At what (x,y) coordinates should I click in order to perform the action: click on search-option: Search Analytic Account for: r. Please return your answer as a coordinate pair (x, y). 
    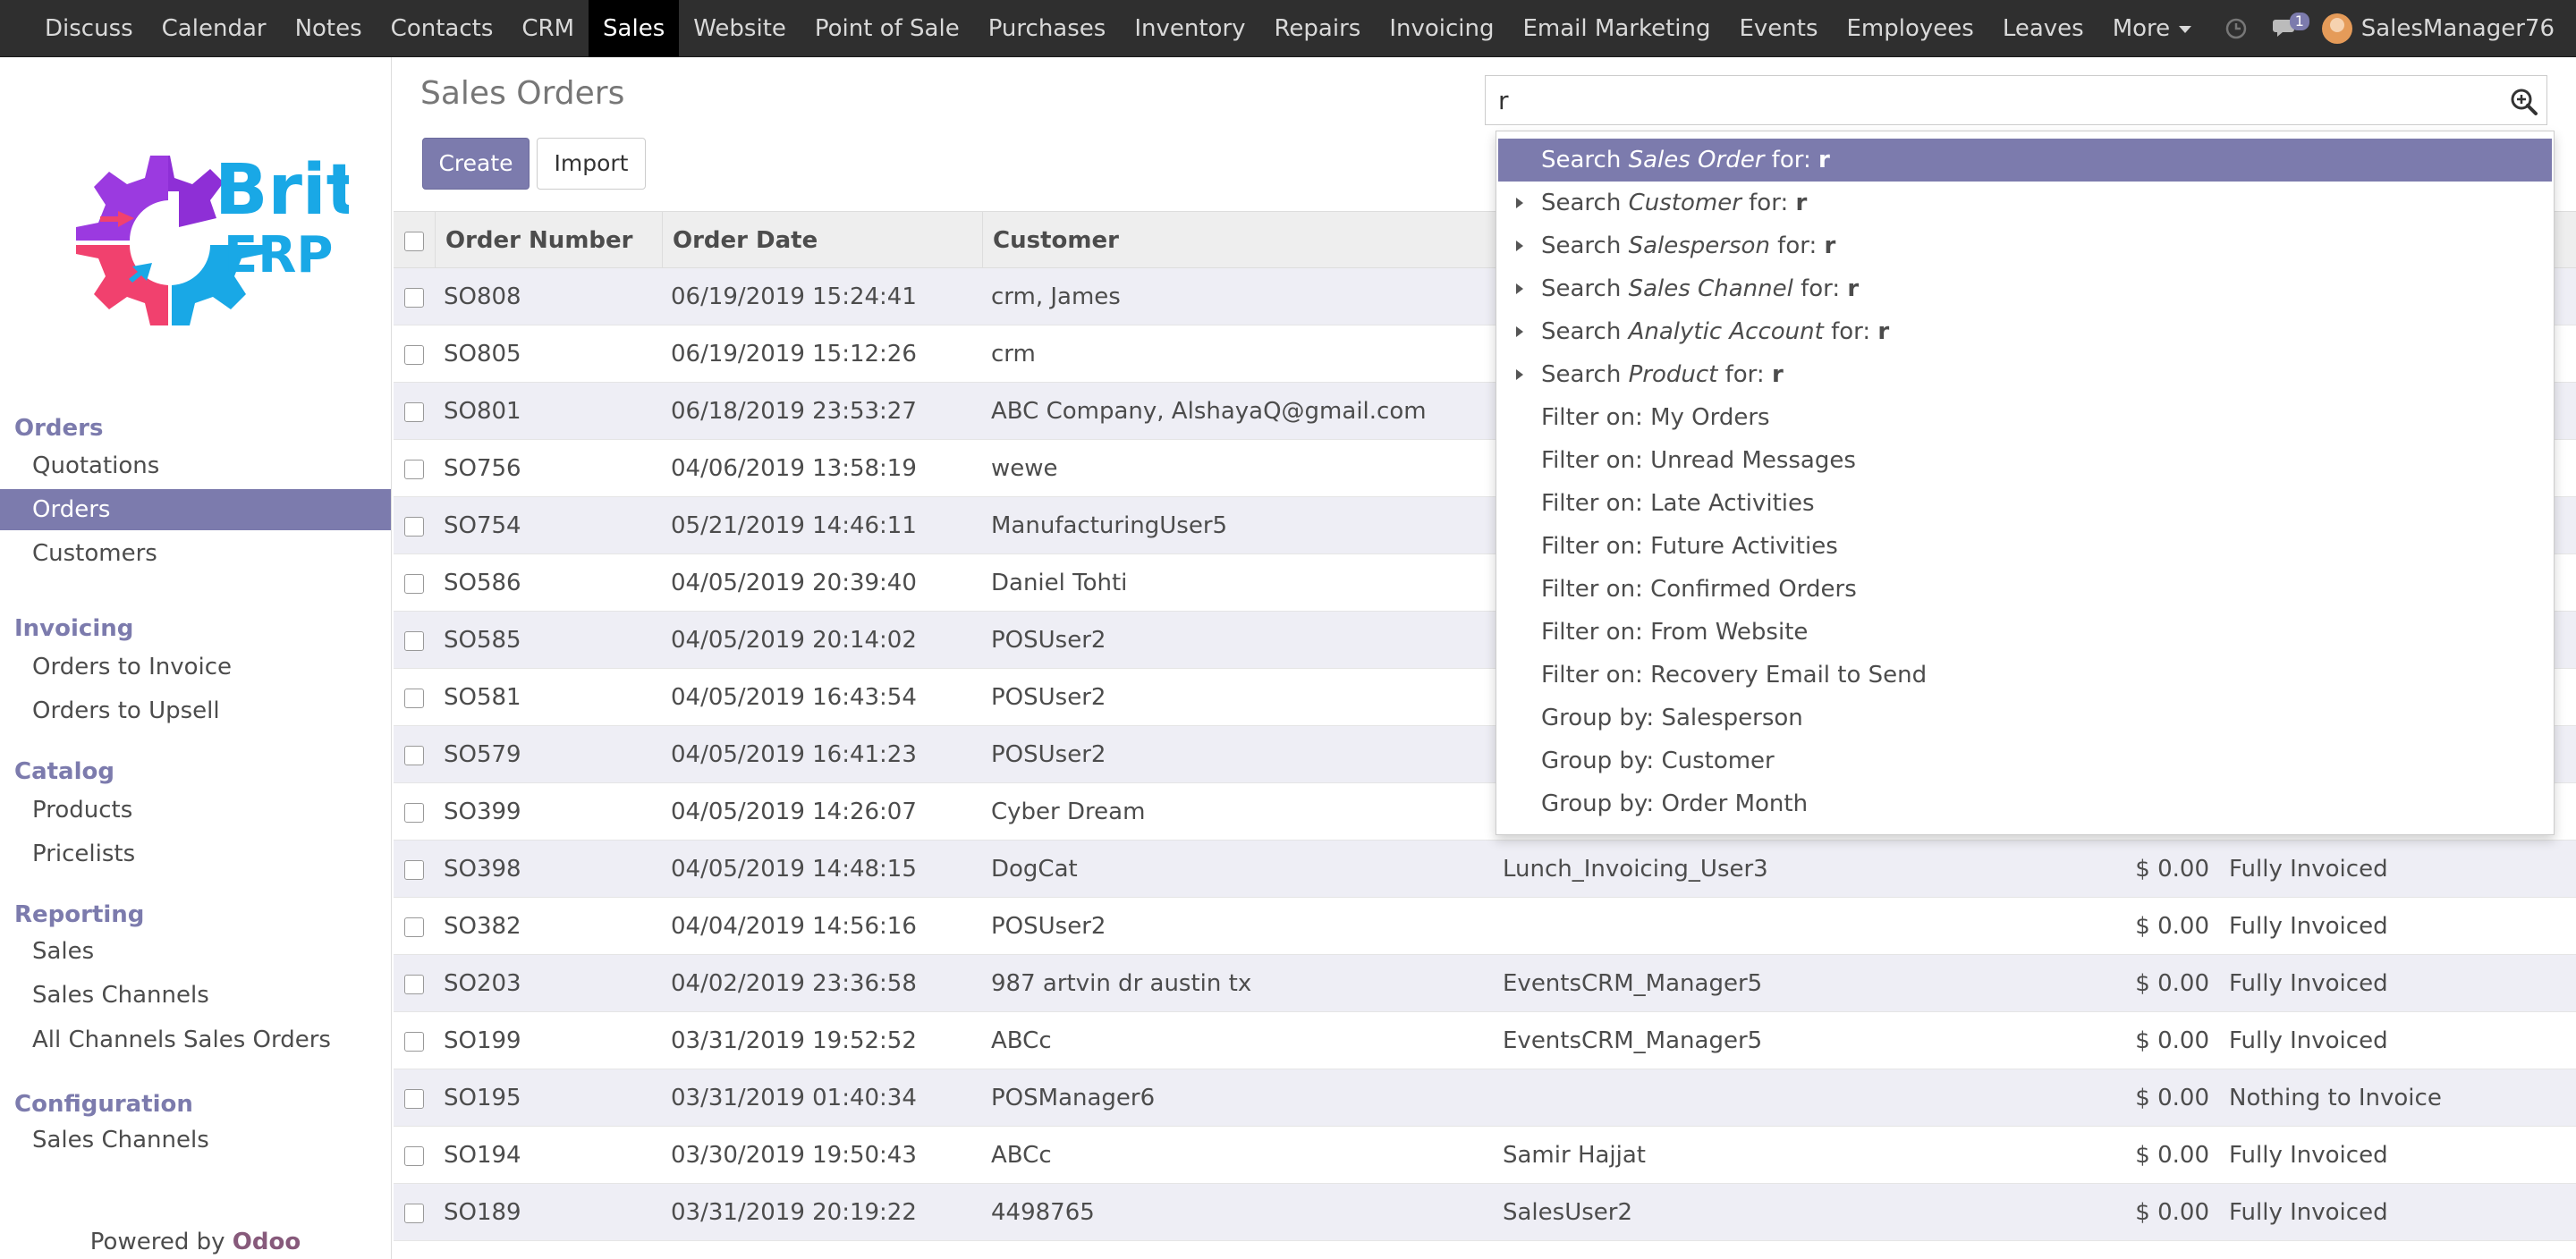
    Looking at the image, I should click on (2025, 331).